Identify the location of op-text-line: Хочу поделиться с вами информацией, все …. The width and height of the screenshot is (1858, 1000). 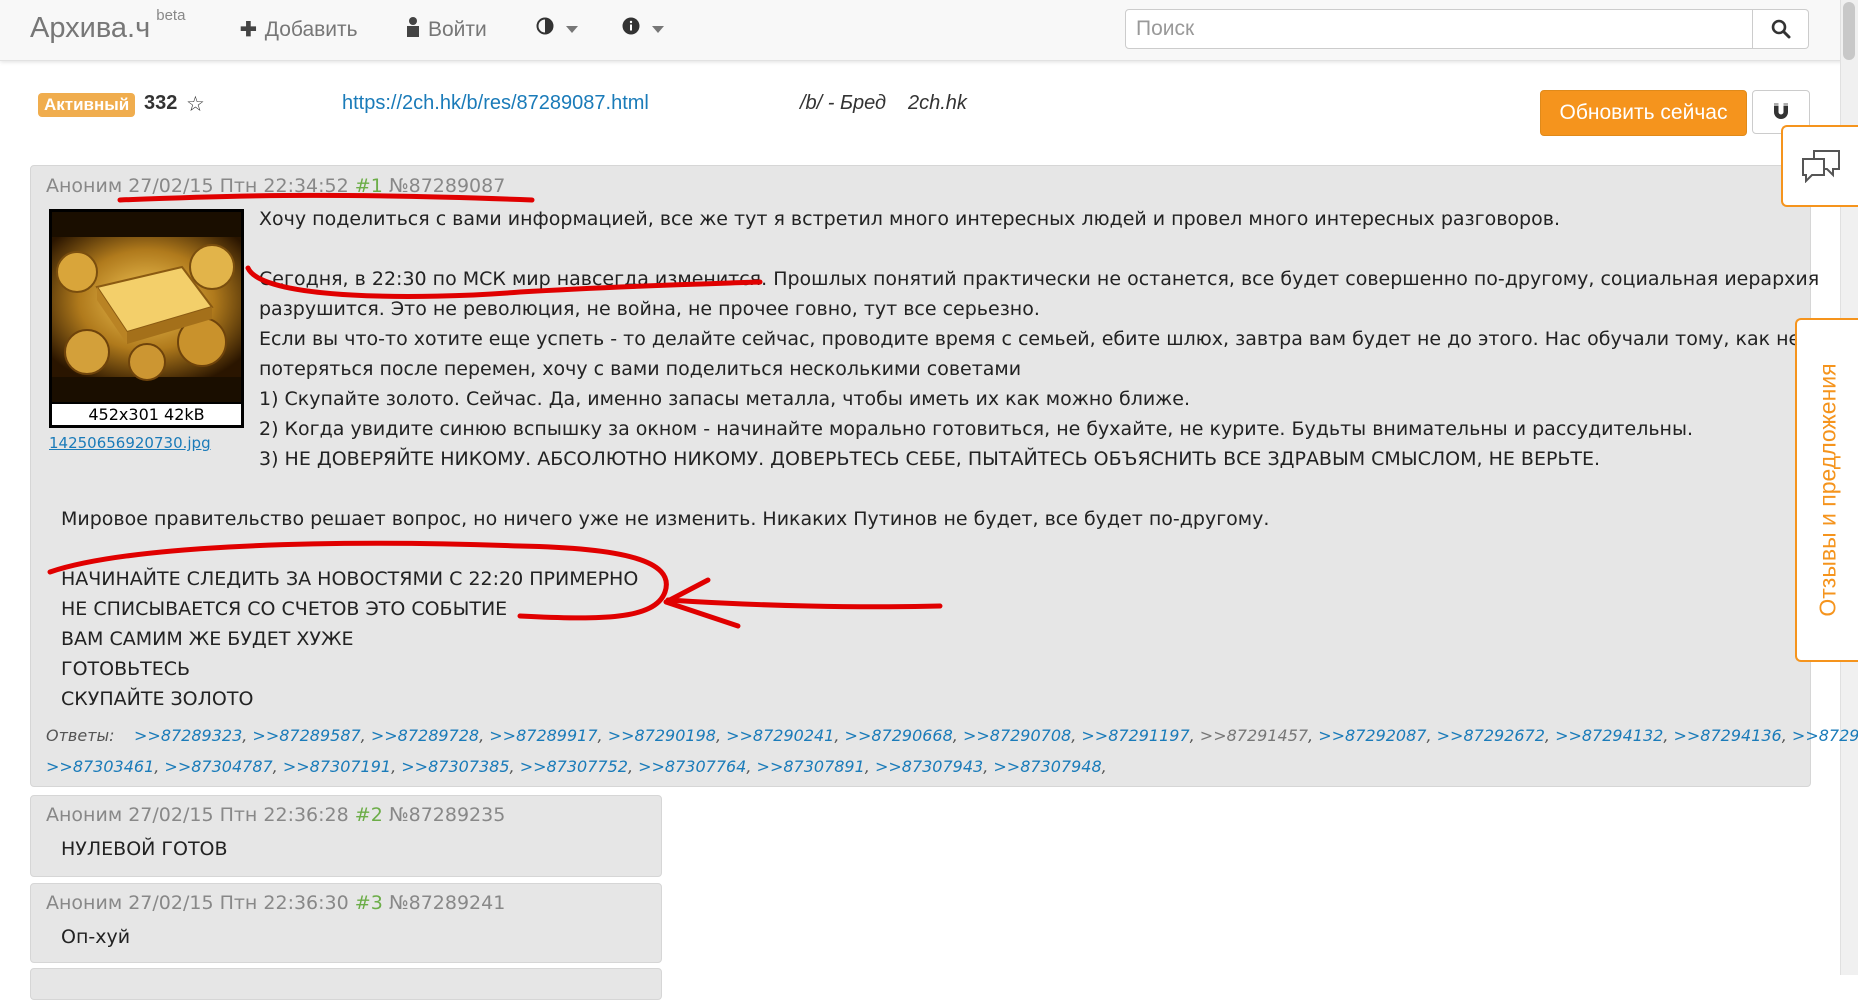
(909, 219).